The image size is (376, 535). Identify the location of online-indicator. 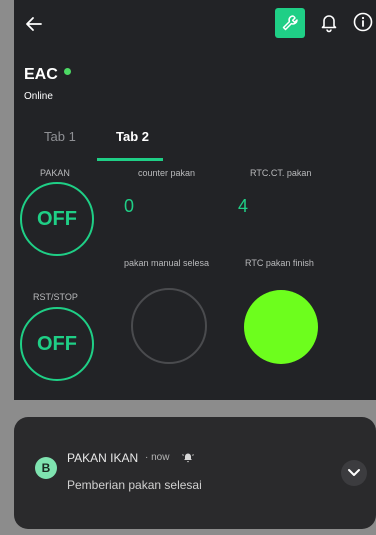
(67, 71).